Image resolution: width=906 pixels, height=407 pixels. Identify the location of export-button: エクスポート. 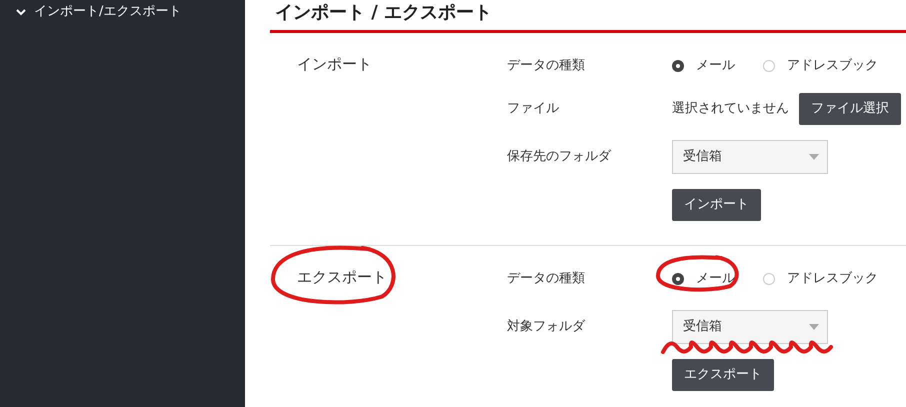
(723, 375).